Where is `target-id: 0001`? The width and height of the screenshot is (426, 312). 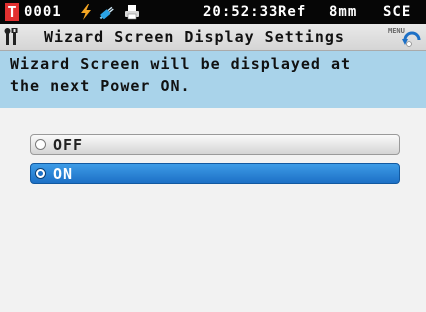
target-id: 0001 is located at coordinates (43, 12).